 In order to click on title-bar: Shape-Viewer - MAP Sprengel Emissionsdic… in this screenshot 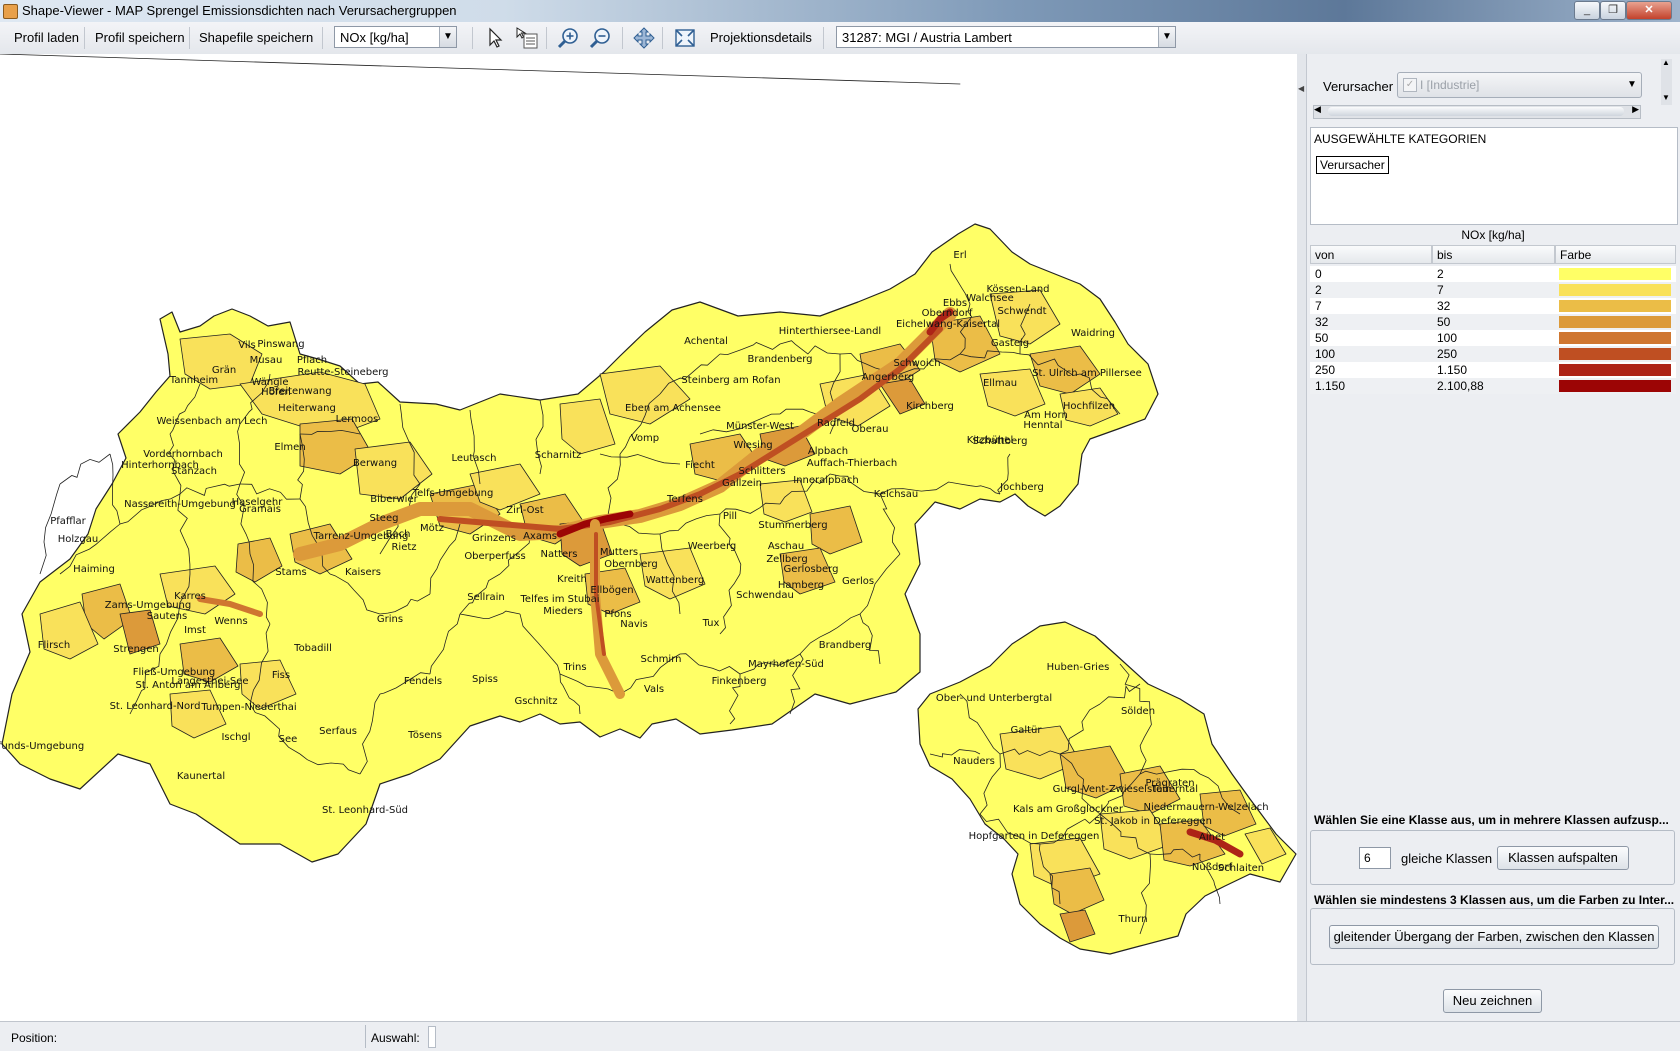, I will do `click(840, 11)`.